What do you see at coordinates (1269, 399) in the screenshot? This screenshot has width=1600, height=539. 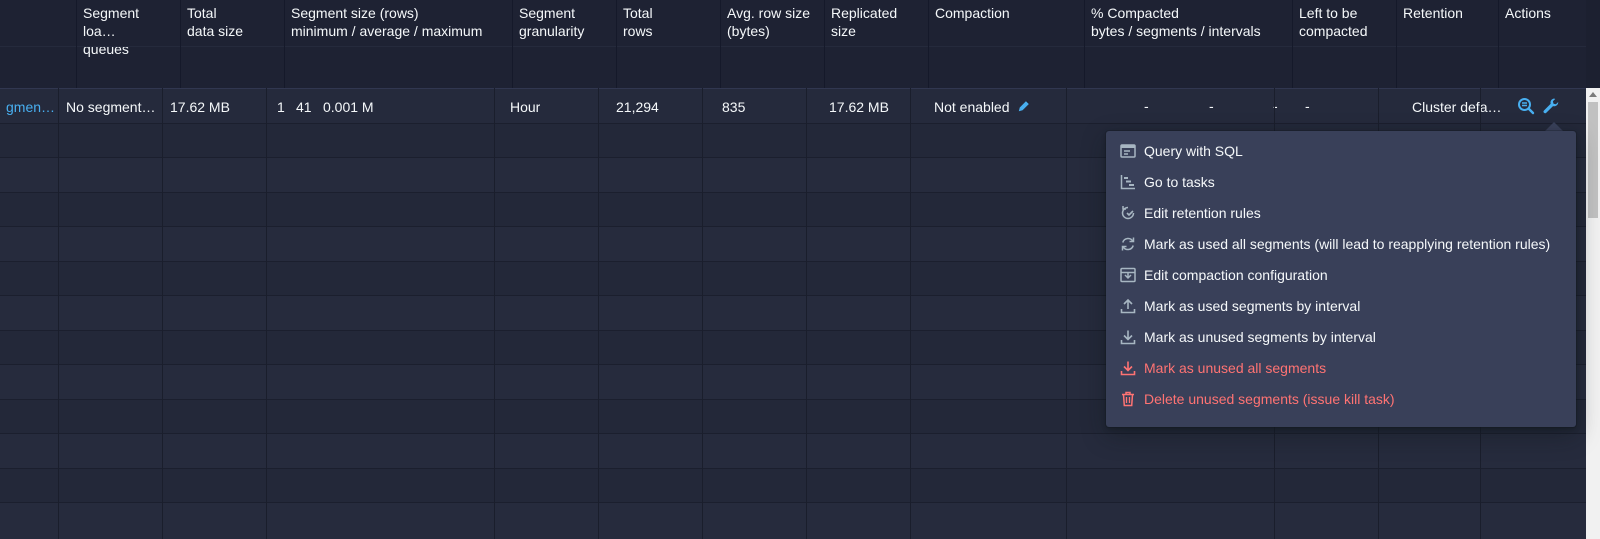 I see `menu-item-label: Delete unused segments (issue kill task)` at bounding box center [1269, 399].